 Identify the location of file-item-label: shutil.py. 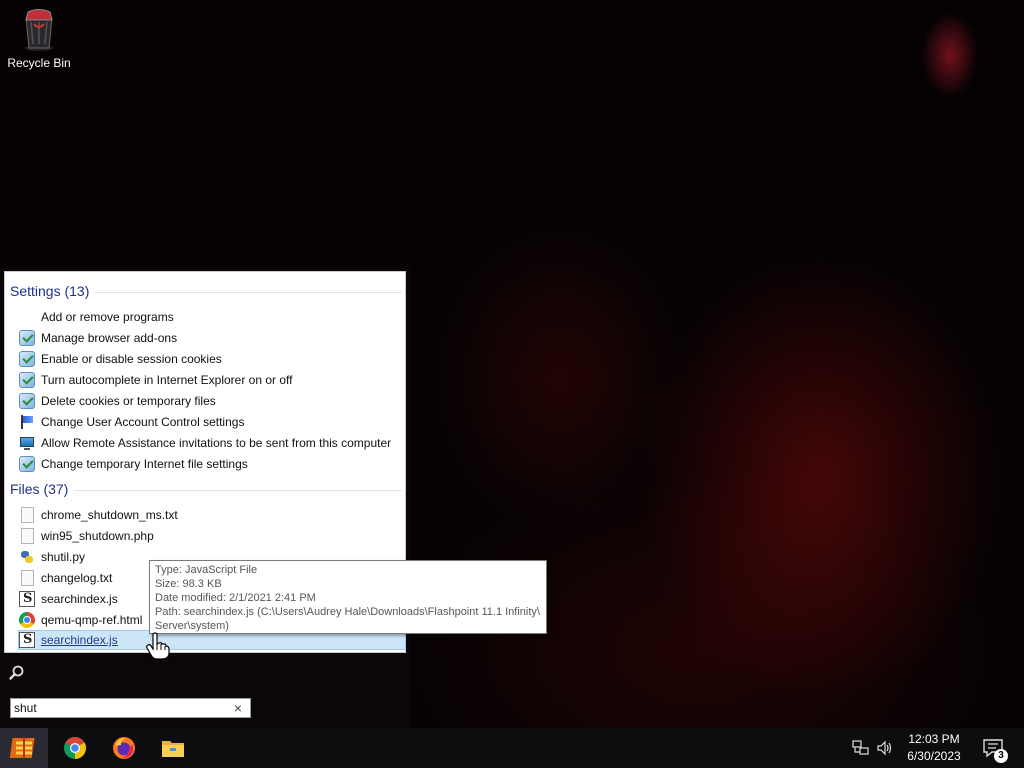
(63, 557).